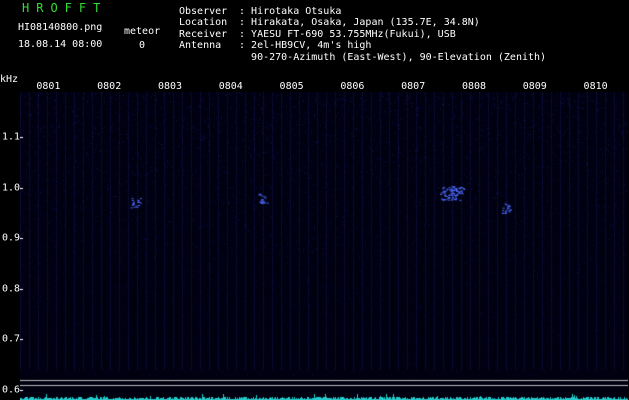 This screenshot has height=400, width=629. I want to click on file-name: HI08140800.png, so click(60, 27).